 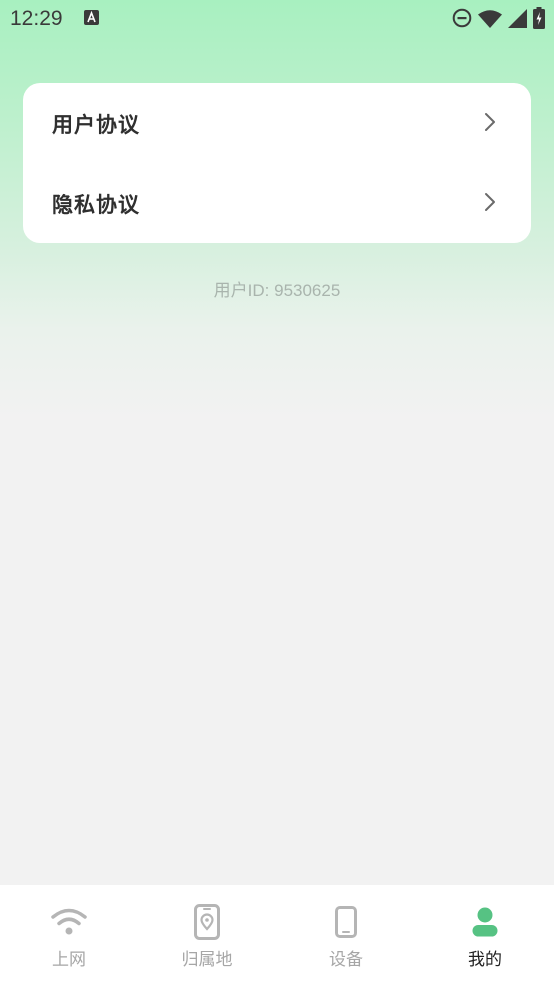 What do you see at coordinates (517, 18) in the screenshot?
I see `cell-signal-icon` at bounding box center [517, 18].